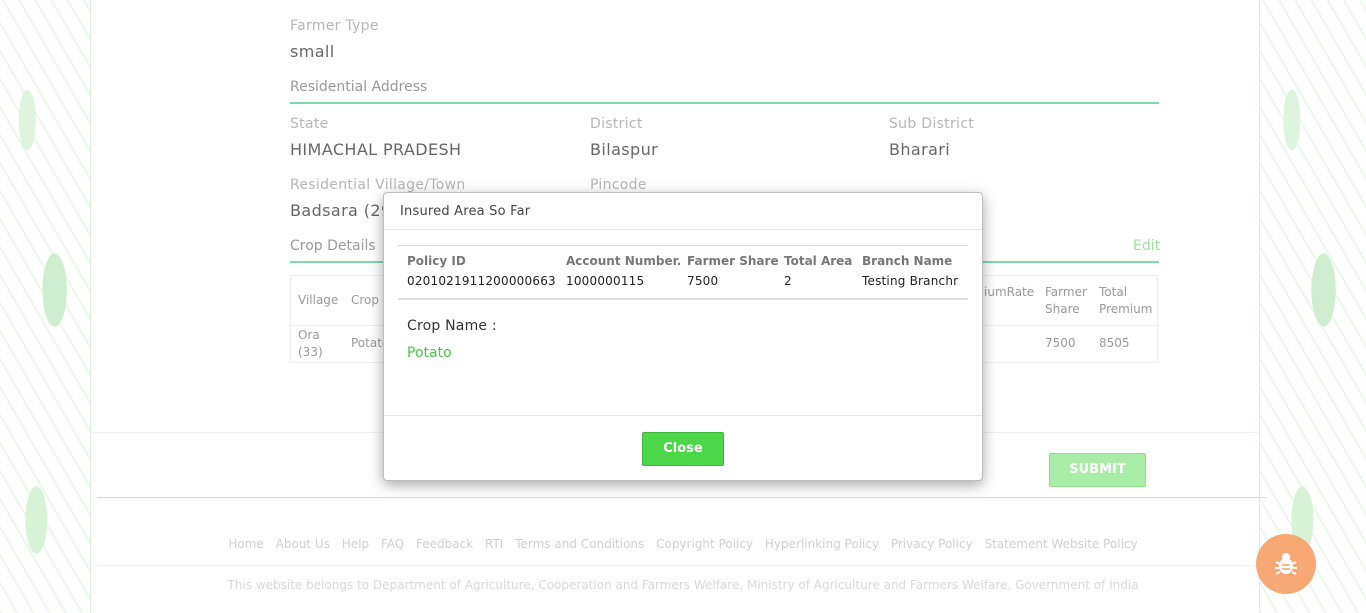  What do you see at coordinates (931, 124) in the screenshot?
I see `subdistrict-label: Sub District` at bounding box center [931, 124].